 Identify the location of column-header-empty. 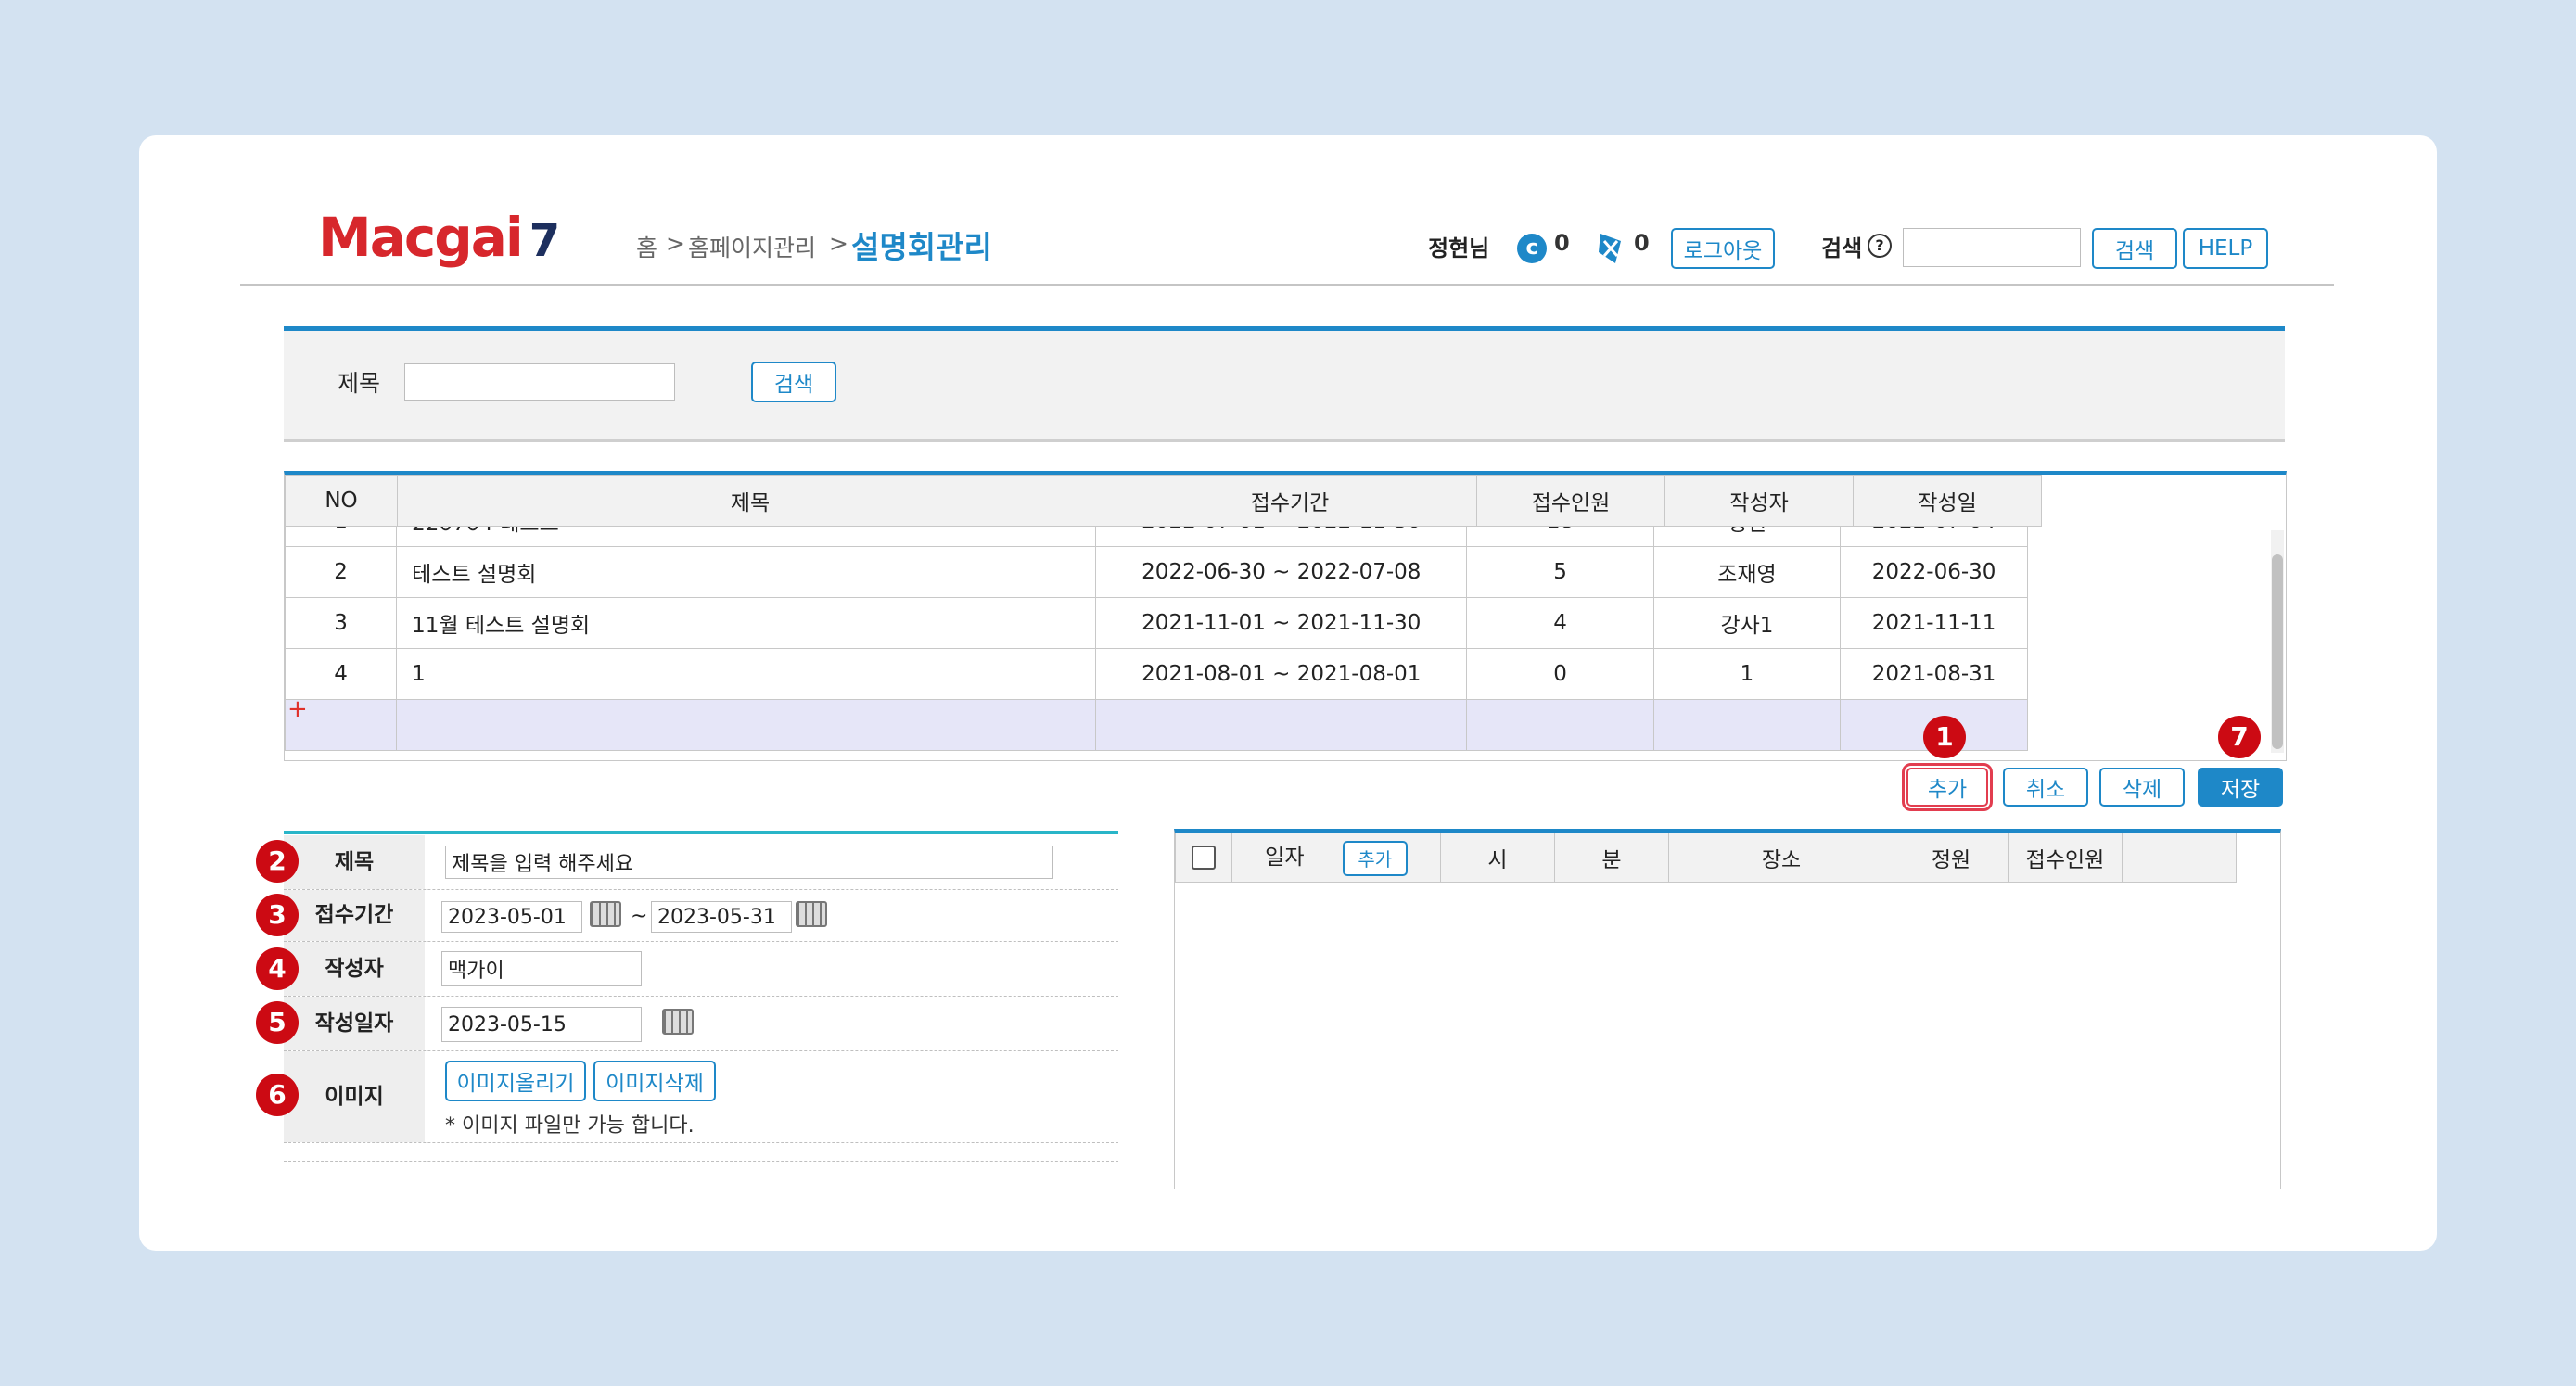
(2179, 858).